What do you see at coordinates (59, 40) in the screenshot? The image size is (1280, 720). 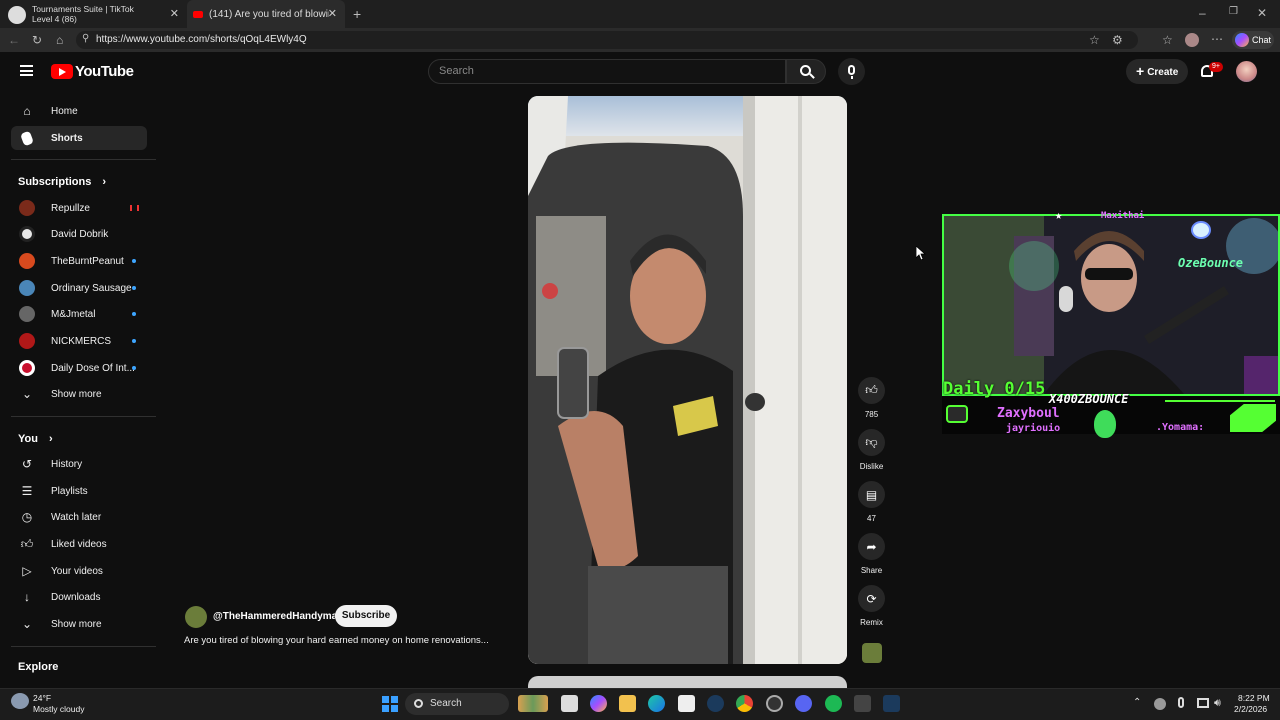 I see `home-browser-icon: ⌂` at bounding box center [59, 40].